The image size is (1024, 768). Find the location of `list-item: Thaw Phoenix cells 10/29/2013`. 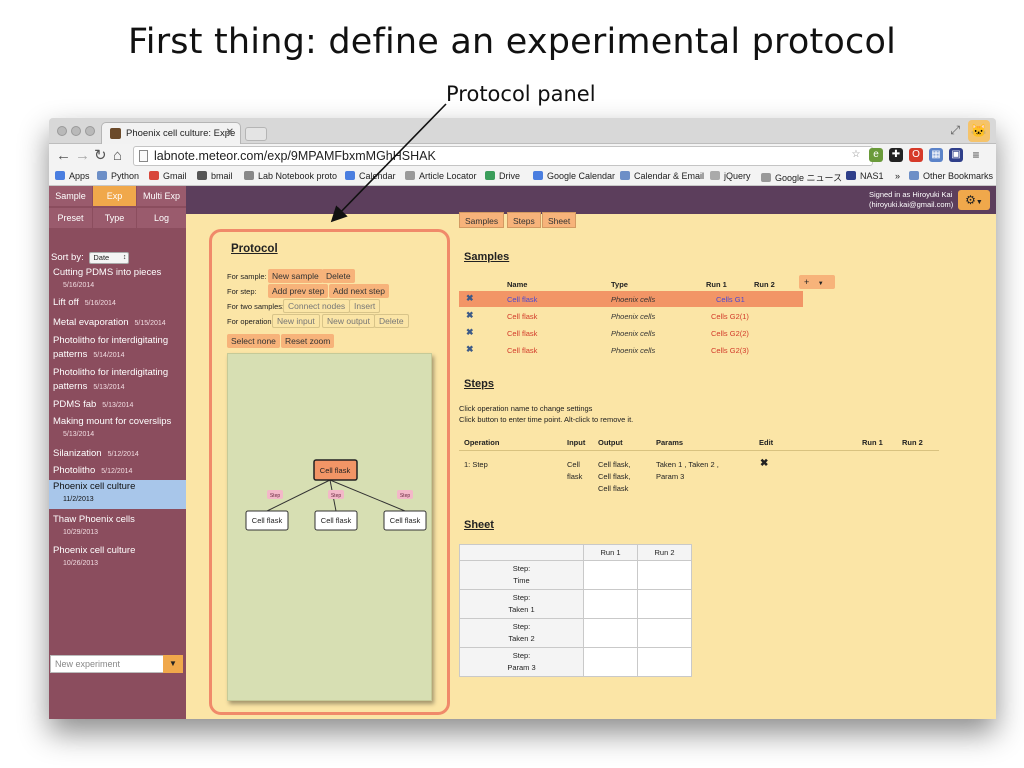

list-item: Thaw Phoenix cells 10/29/2013 is located at coordinates (117, 526).